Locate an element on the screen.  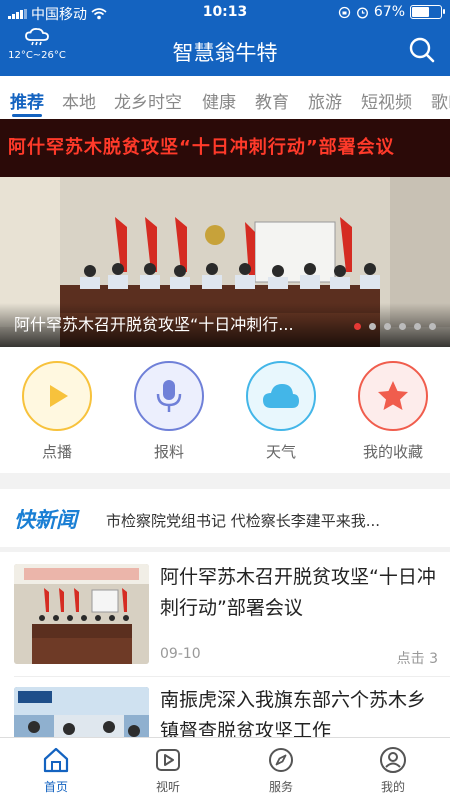
quick-label-weather: 天气 is located at coordinates (280, 452).